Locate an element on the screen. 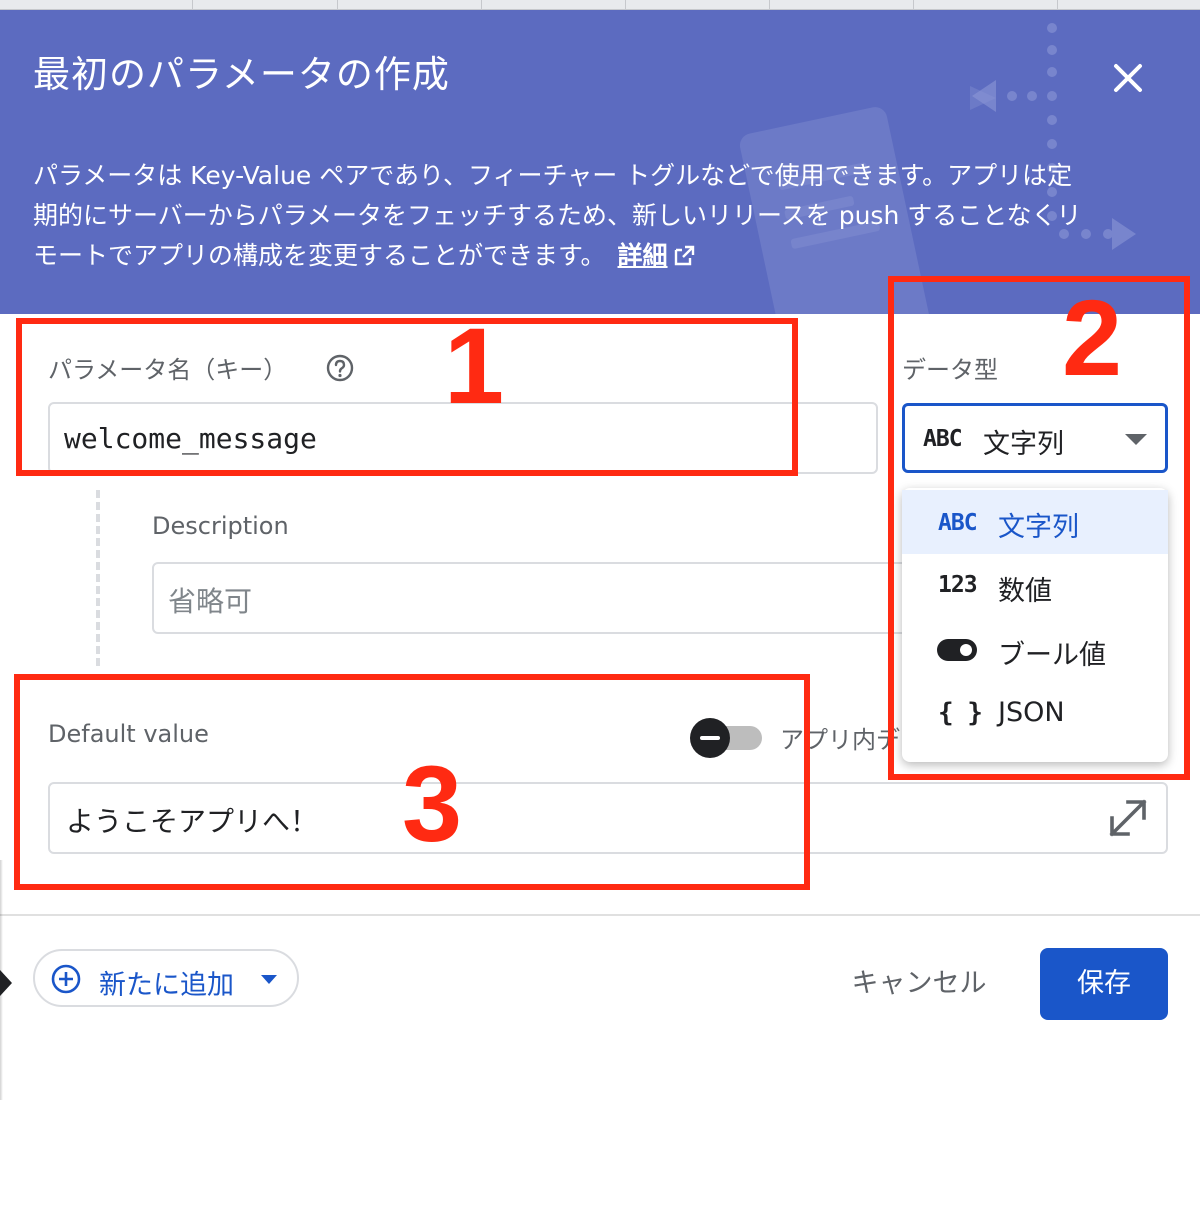 The width and height of the screenshot is (1200, 1210). annotation-number-2: 2 is located at coordinates (1092, 337).